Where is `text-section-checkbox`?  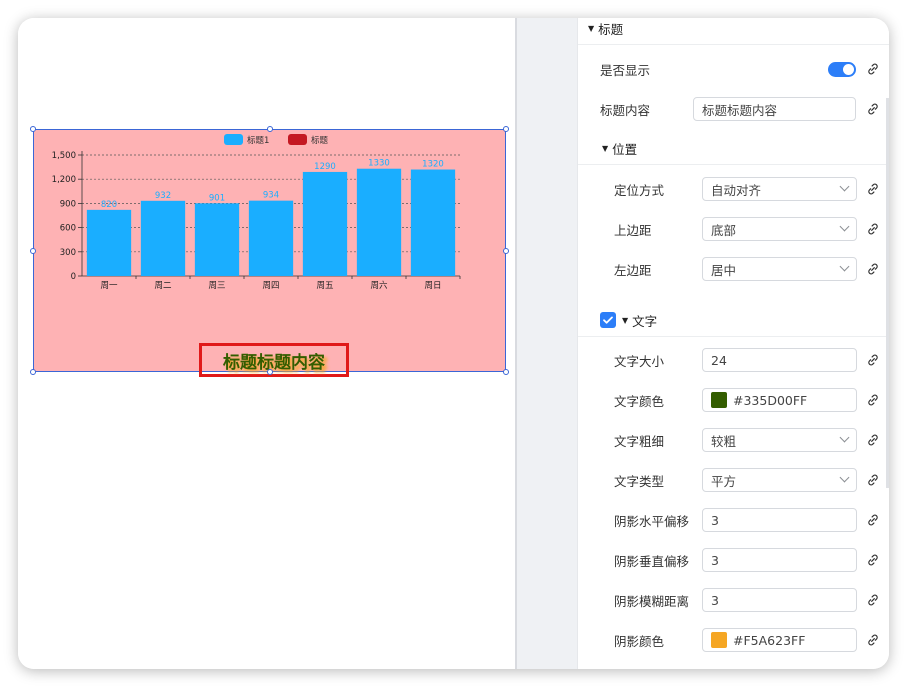 text-section-checkbox is located at coordinates (608, 320).